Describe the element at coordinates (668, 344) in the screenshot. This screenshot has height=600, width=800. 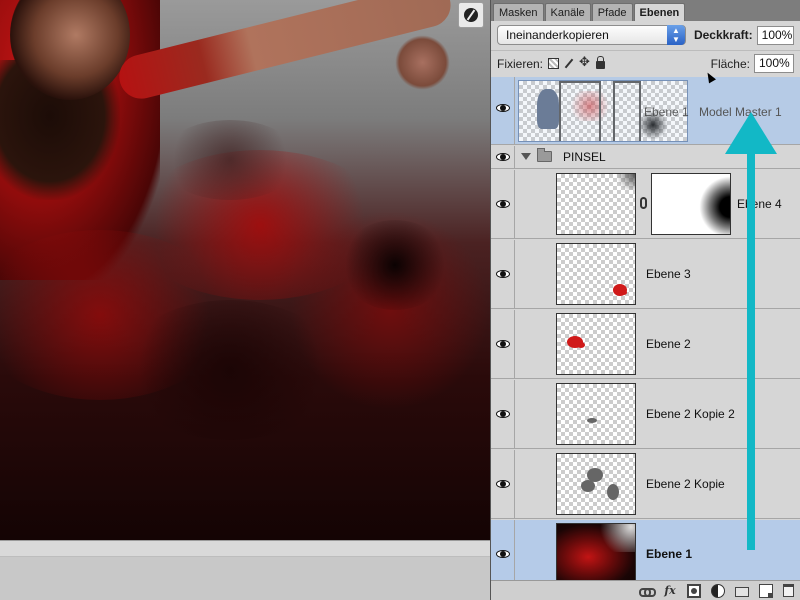
I see `layer-name: Ebene 2` at that location.